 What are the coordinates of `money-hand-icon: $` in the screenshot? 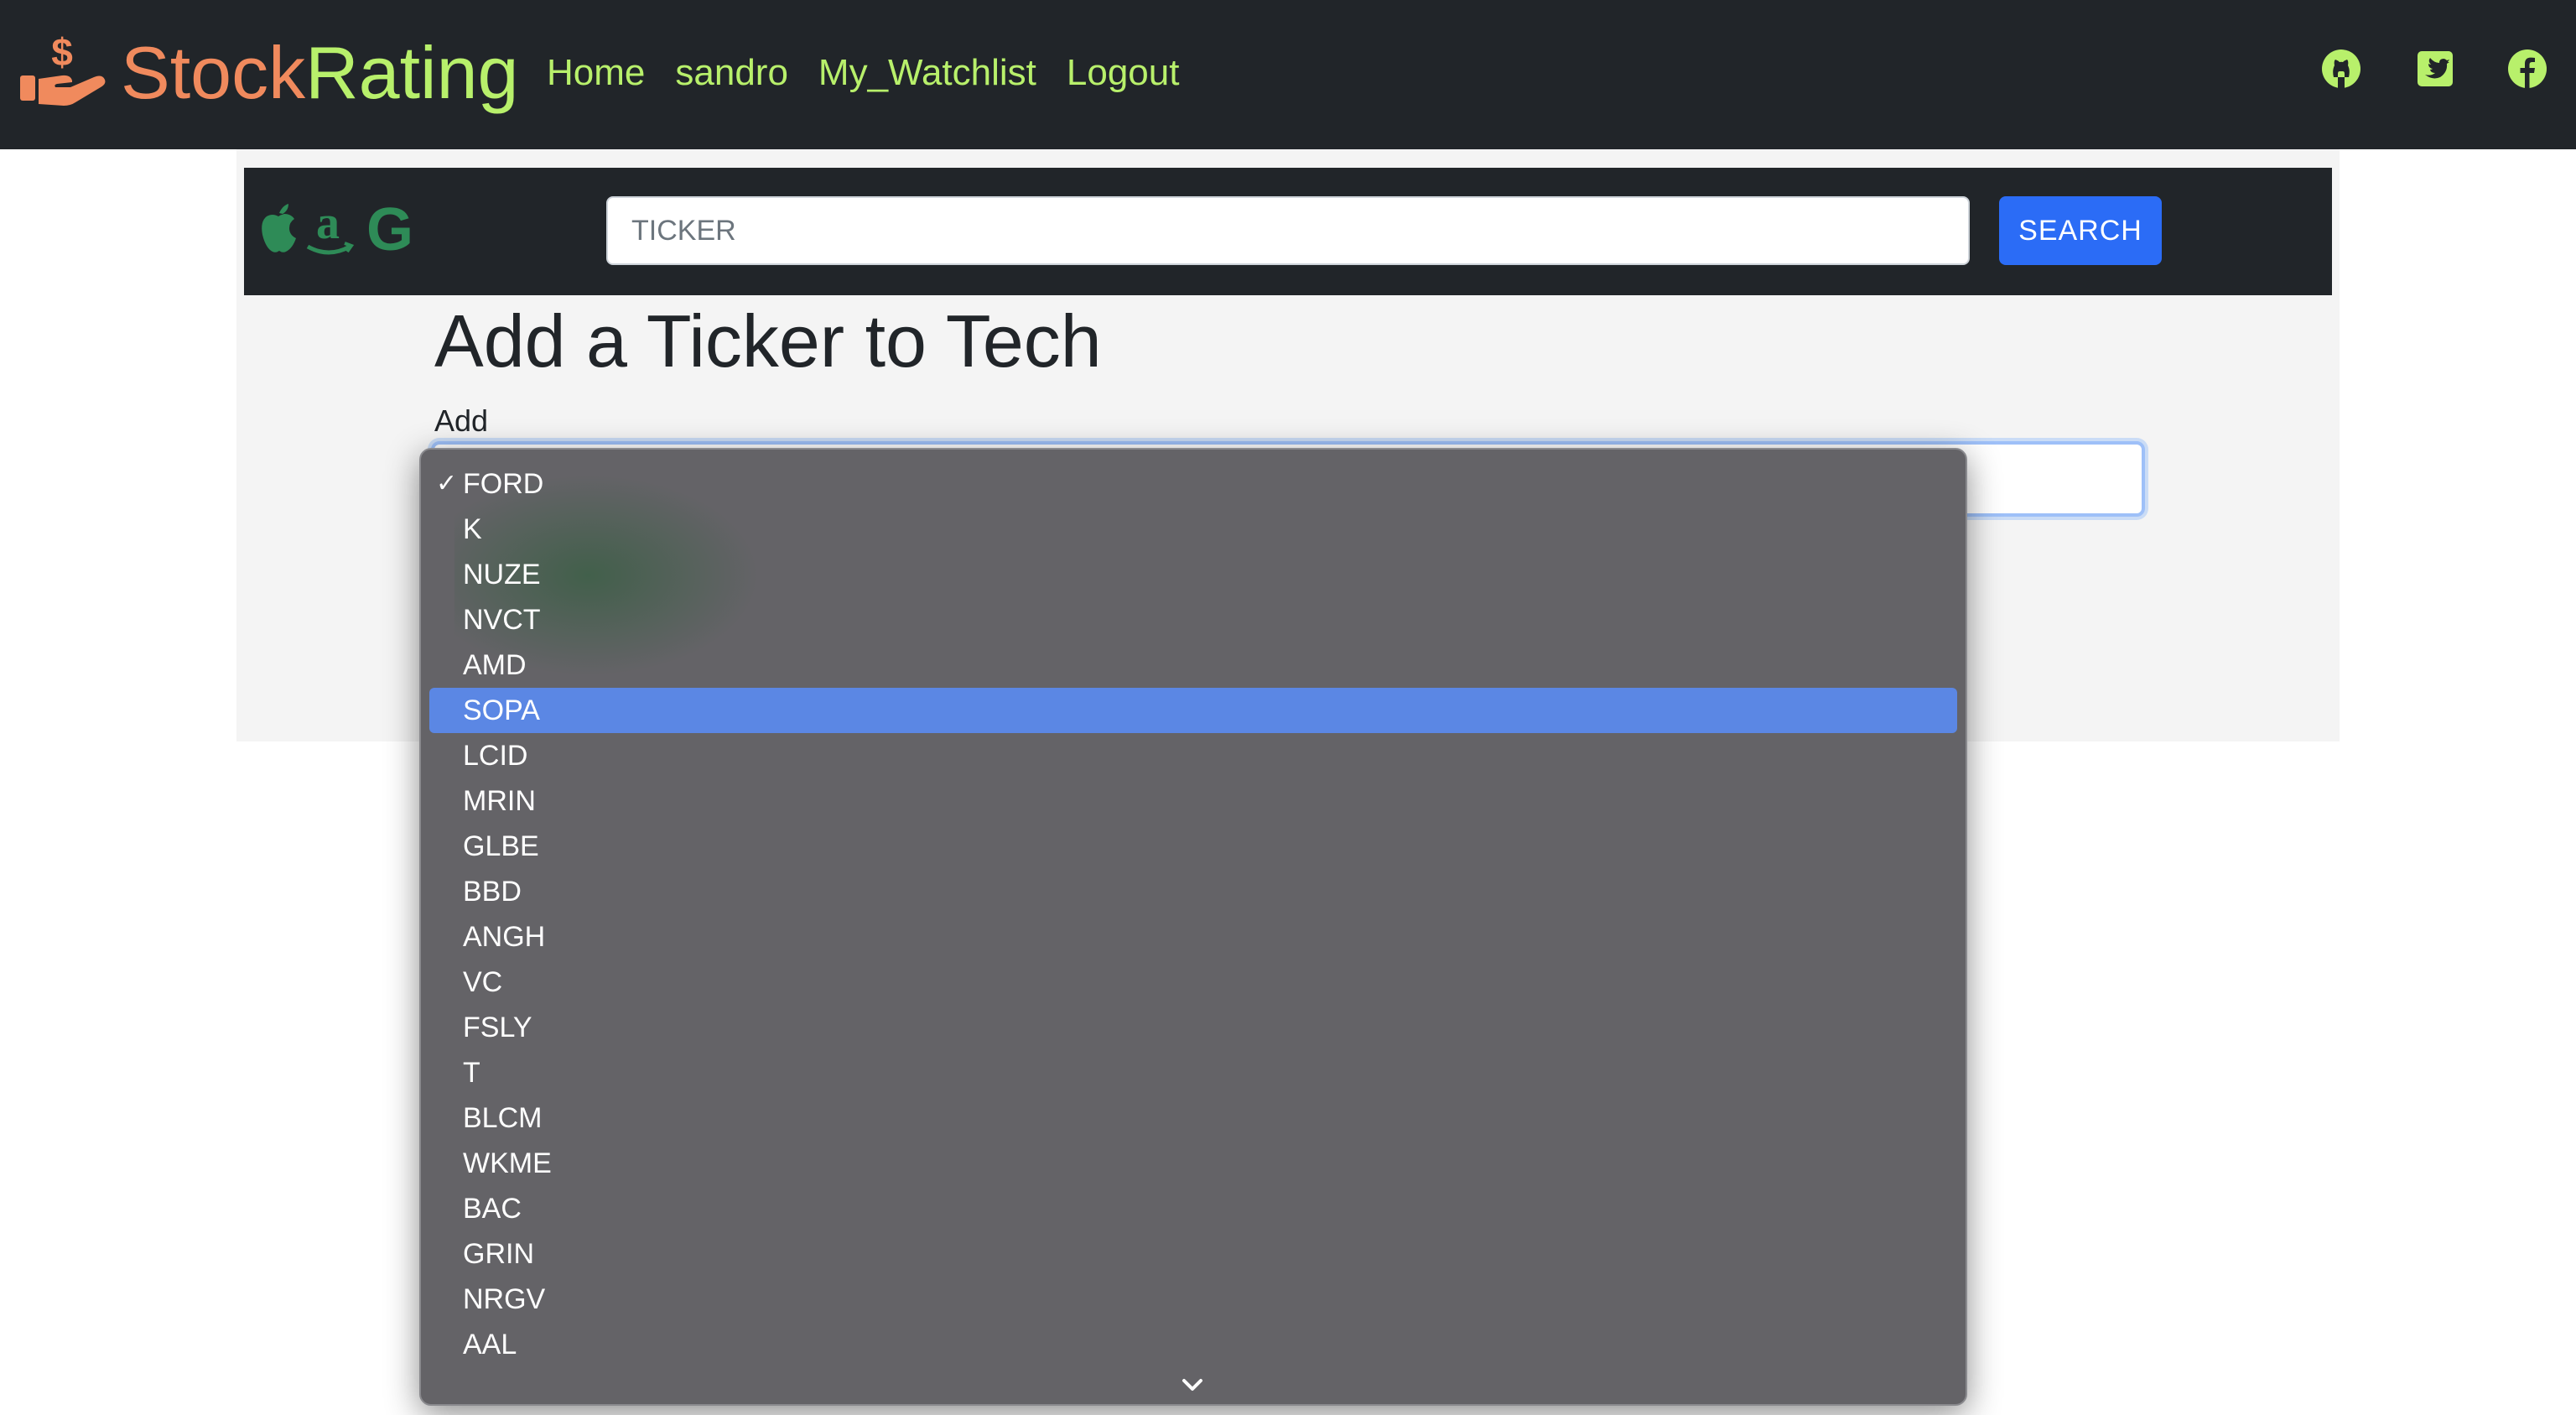 It's located at (63, 69).